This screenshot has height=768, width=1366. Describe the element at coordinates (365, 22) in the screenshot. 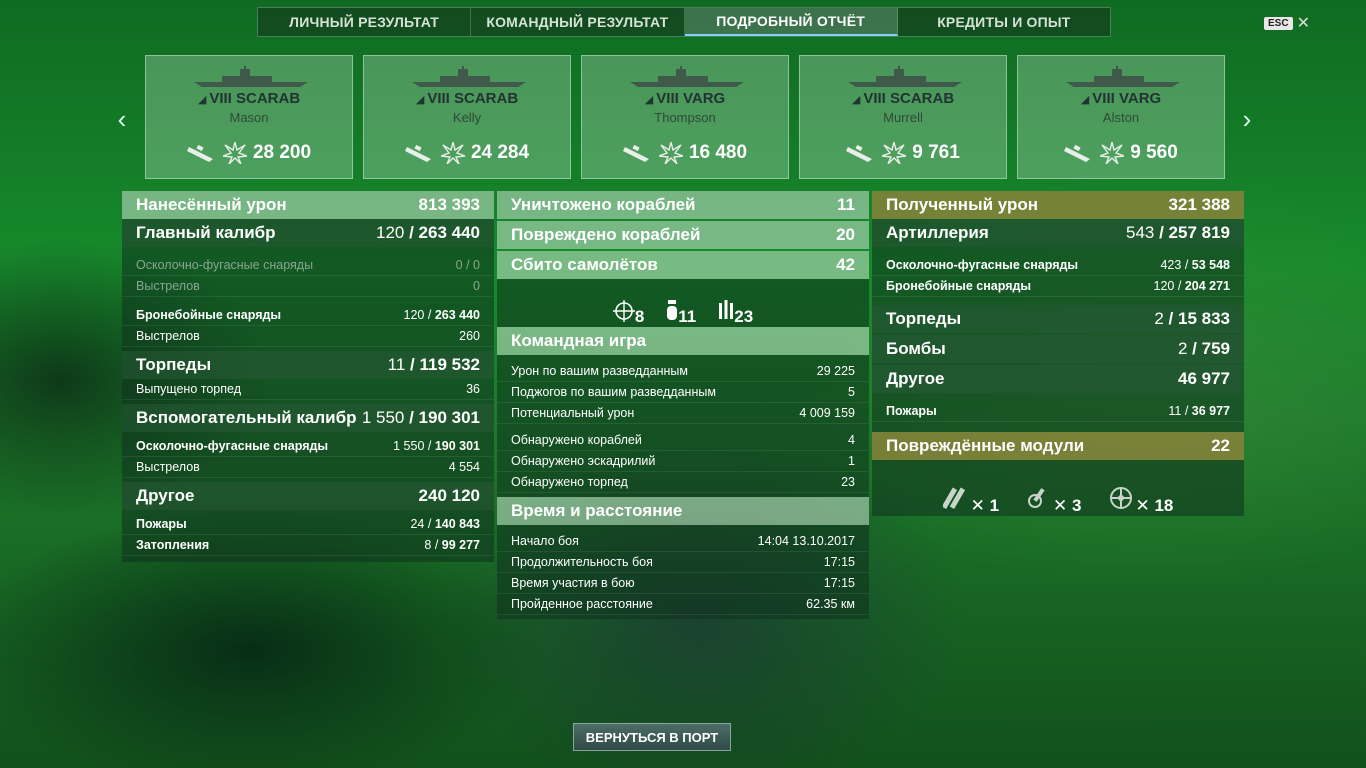

I see `tab-personal-result: ЛИЧНЫЙ РЕЗУЛЬТАТ` at that location.